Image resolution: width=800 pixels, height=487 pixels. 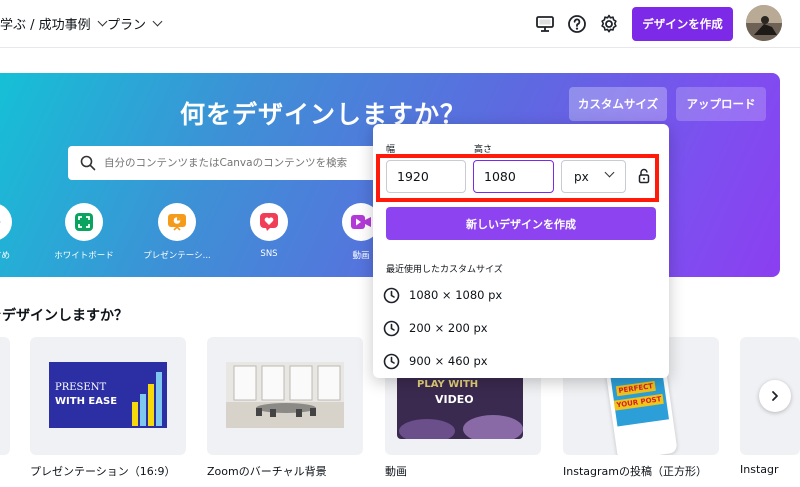 I want to click on recent-size-label: 900 × 460 px, so click(x=448, y=361).